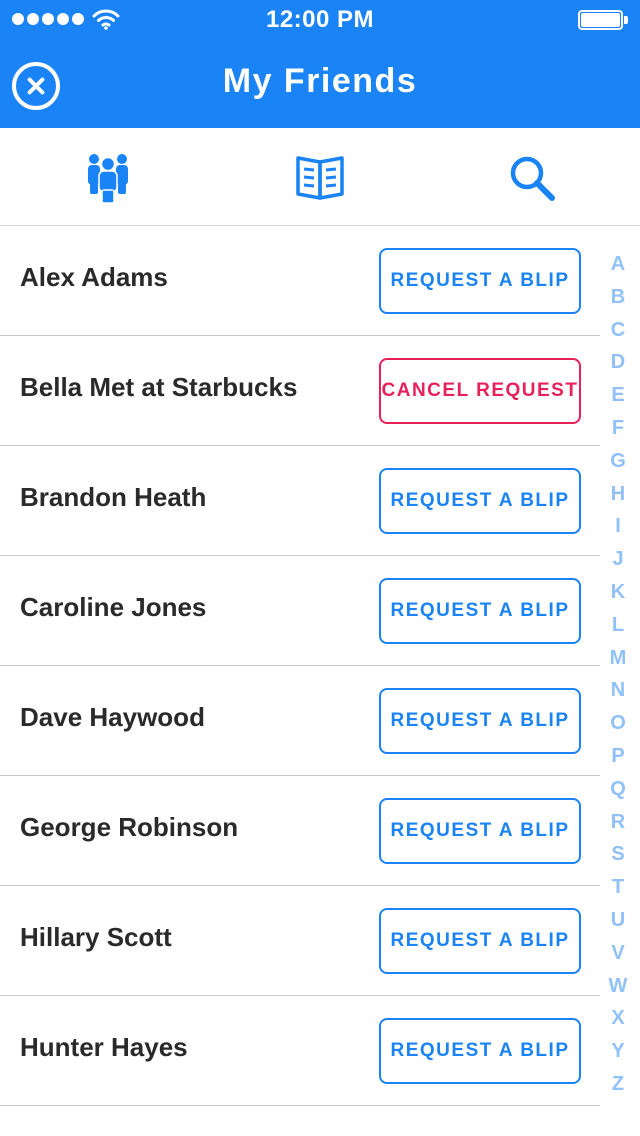 The image size is (640, 1136). I want to click on index-letter-y: Y, so click(617, 1051).